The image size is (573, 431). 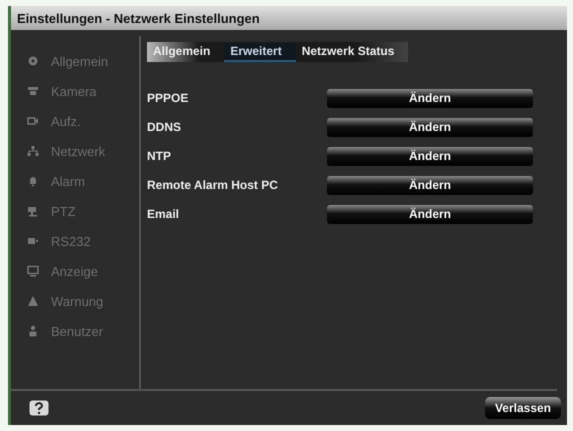 I want to click on exit-button: Verlassen, so click(x=522, y=408).